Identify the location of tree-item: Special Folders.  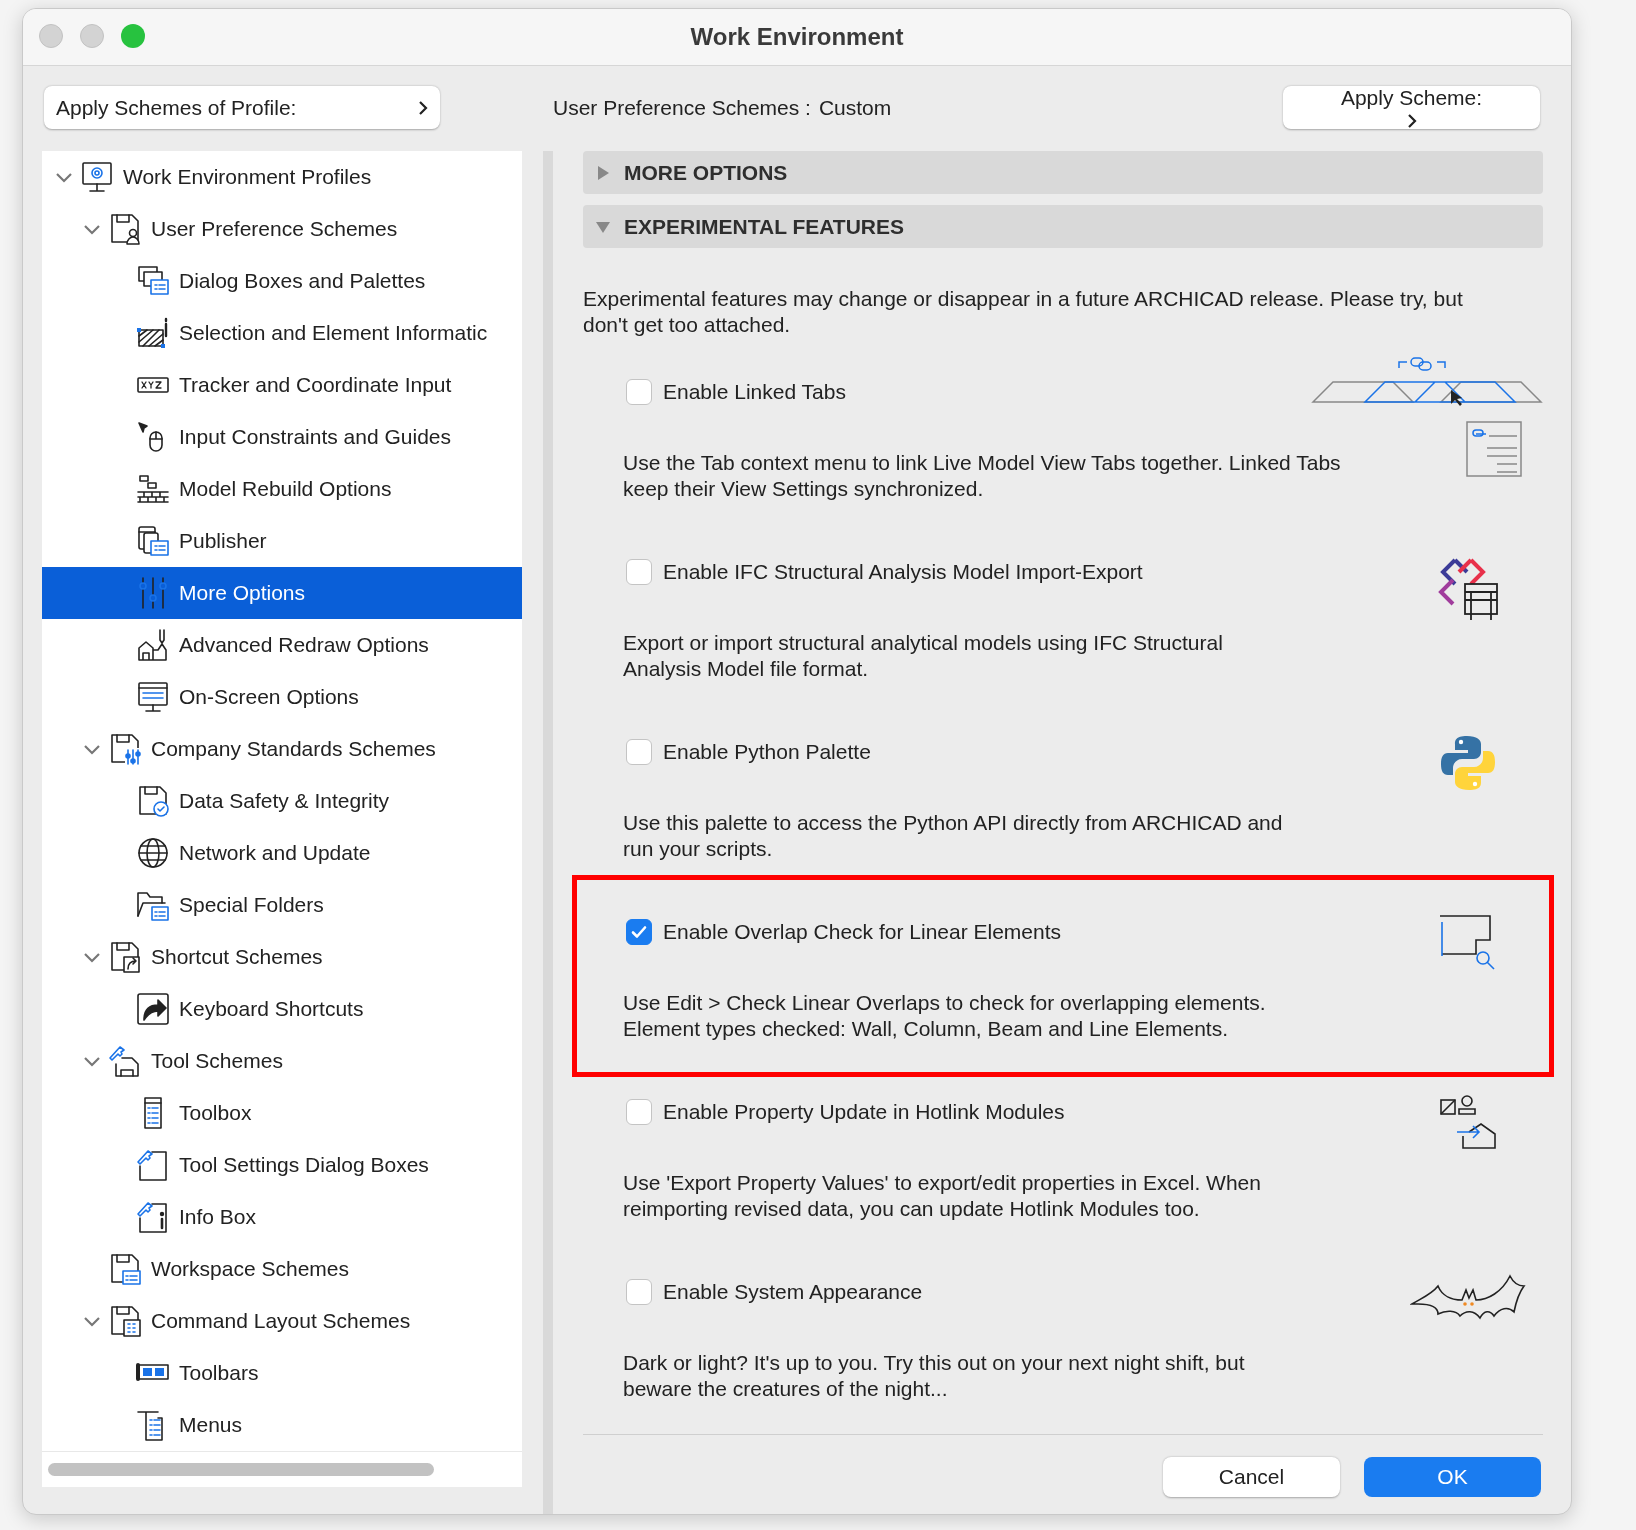
(282, 905).